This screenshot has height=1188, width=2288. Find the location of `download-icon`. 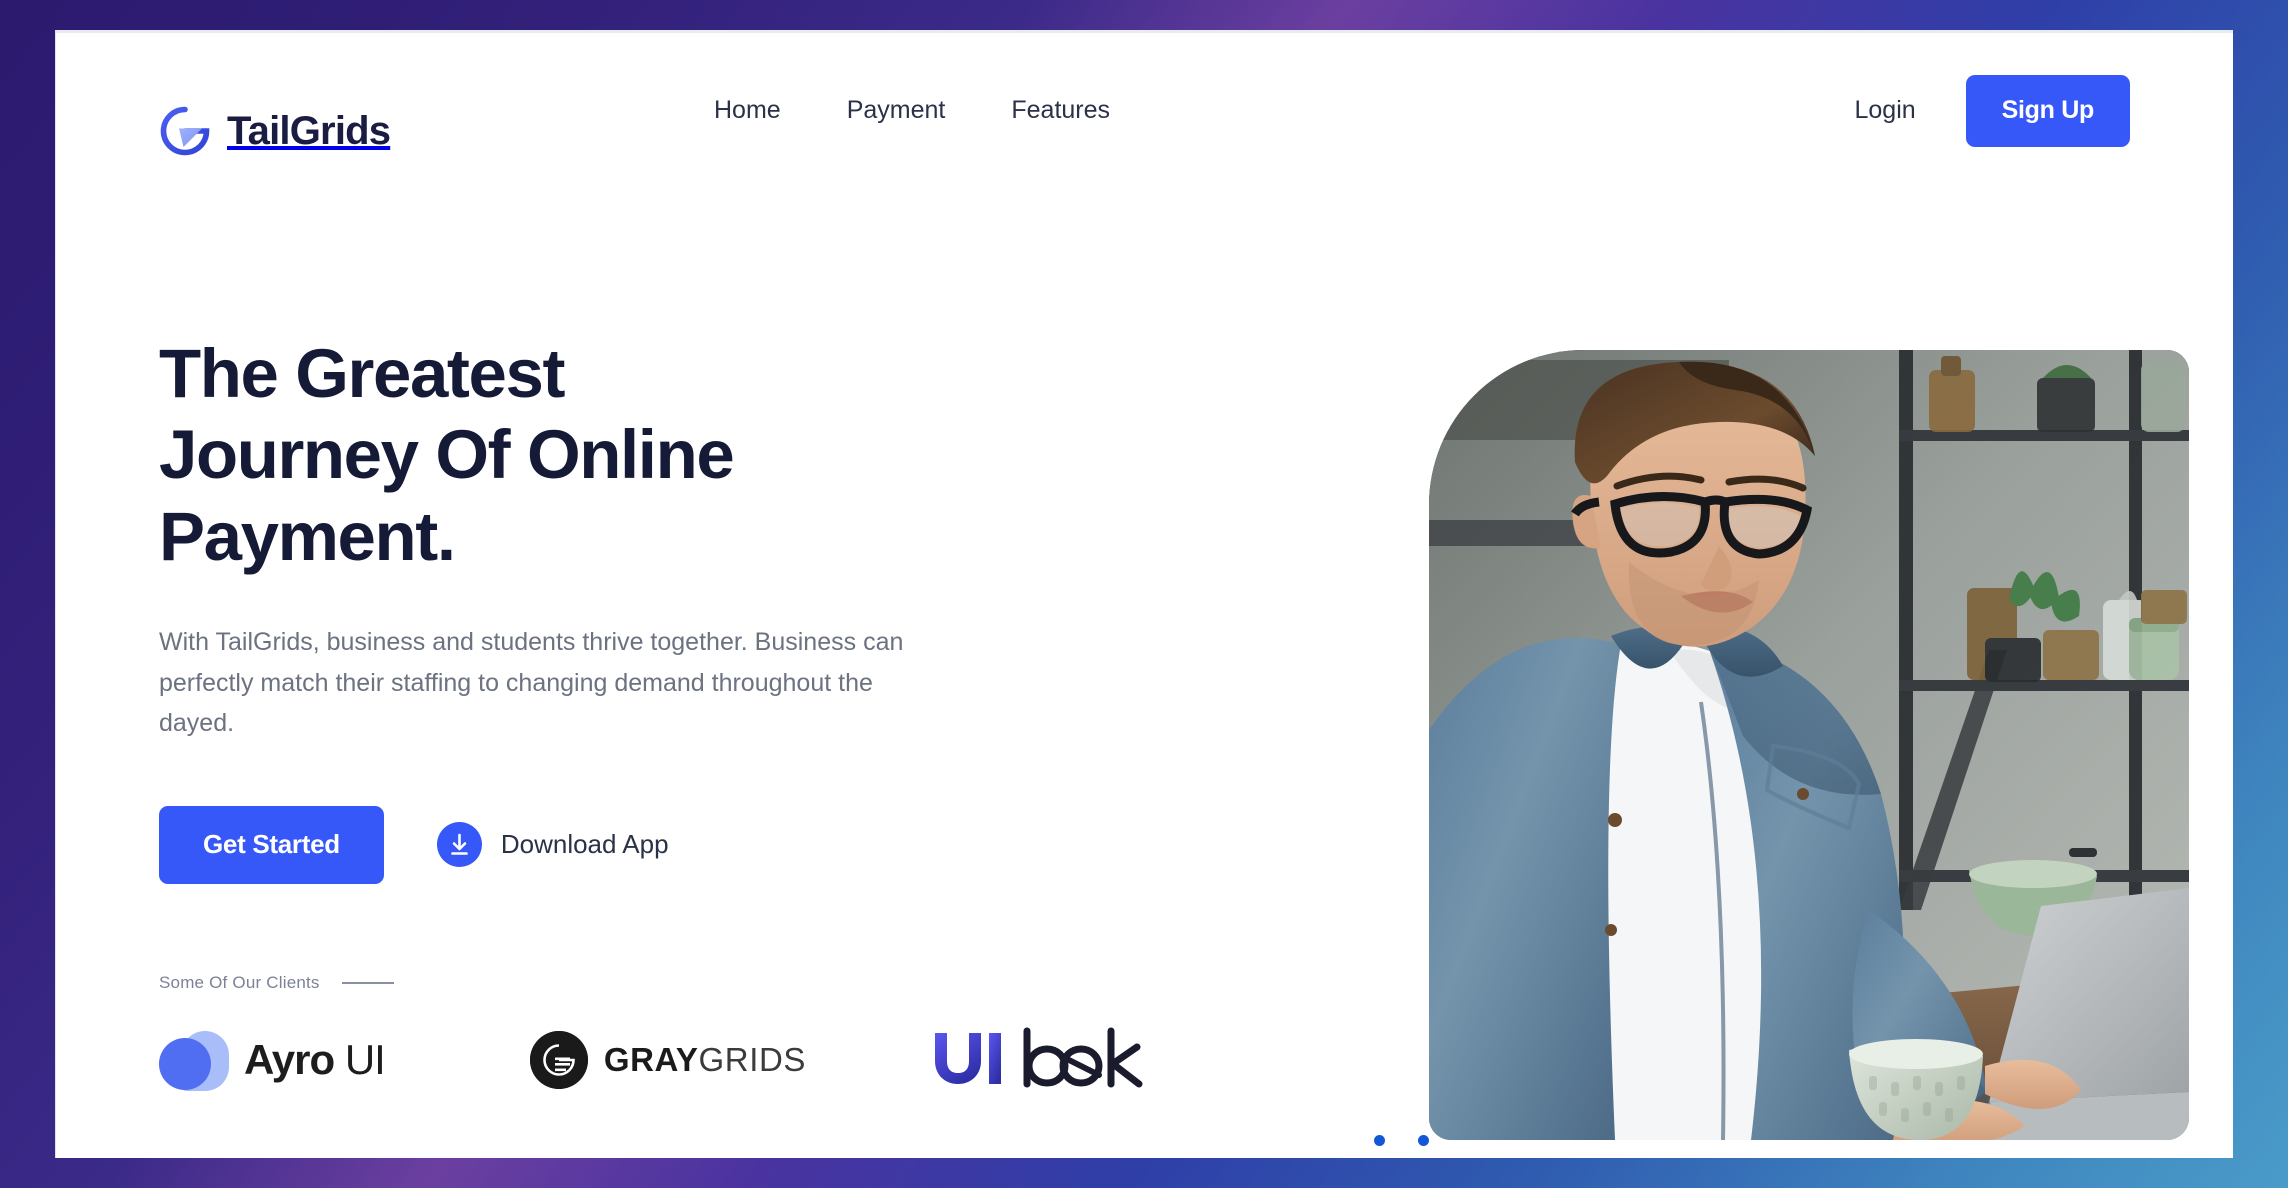

download-icon is located at coordinates (459, 845).